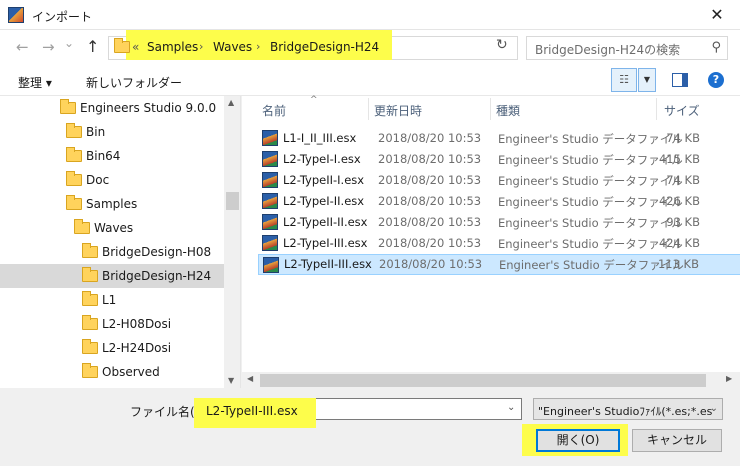 The image size is (740, 466). What do you see at coordinates (112, 372) in the screenshot?
I see `tree-item-observed: Observed` at bounding box center [112, 372].